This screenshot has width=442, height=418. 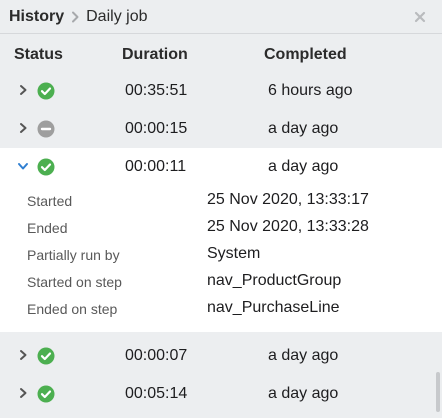 I want to click on duration-cell: 00:00:11, so click(x=156, y=166).